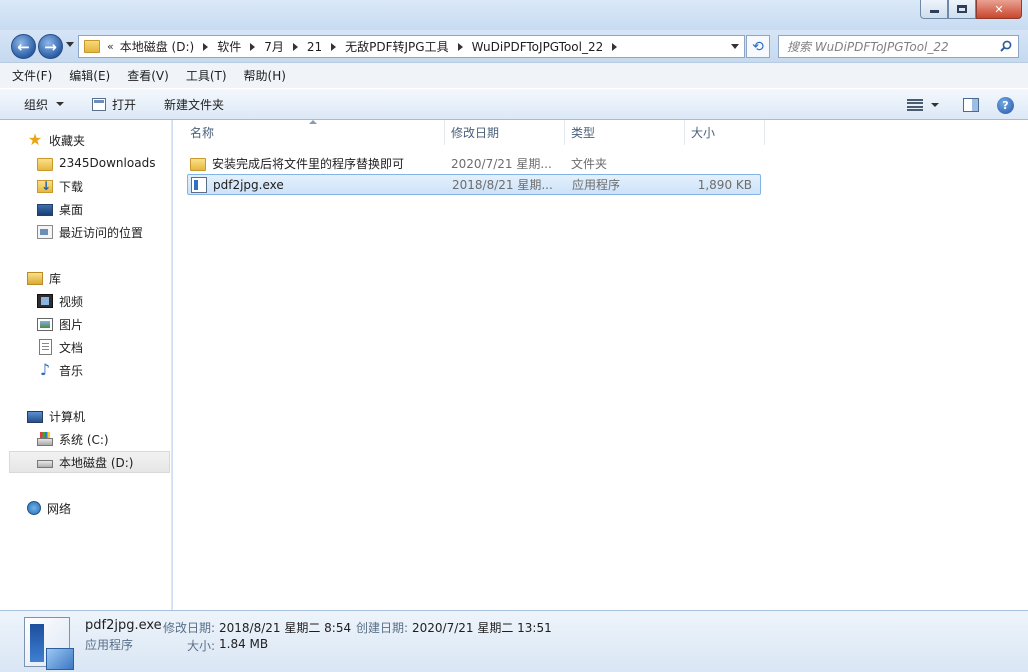 The image size is (1028, 672). Describe the element at coordinates (56, 416) in the screenshot. I see `sidebar-item-computer: 计算机` at that location.